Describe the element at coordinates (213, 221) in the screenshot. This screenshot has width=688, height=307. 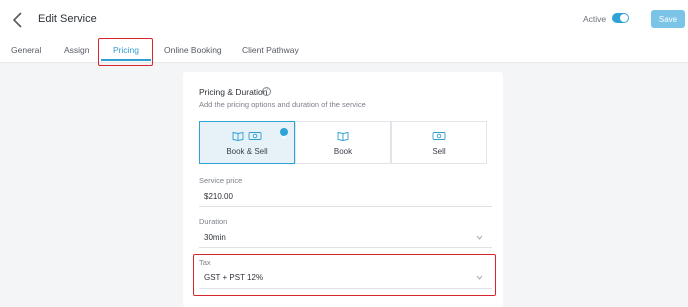
I see `duration-label: Duration` at that location.